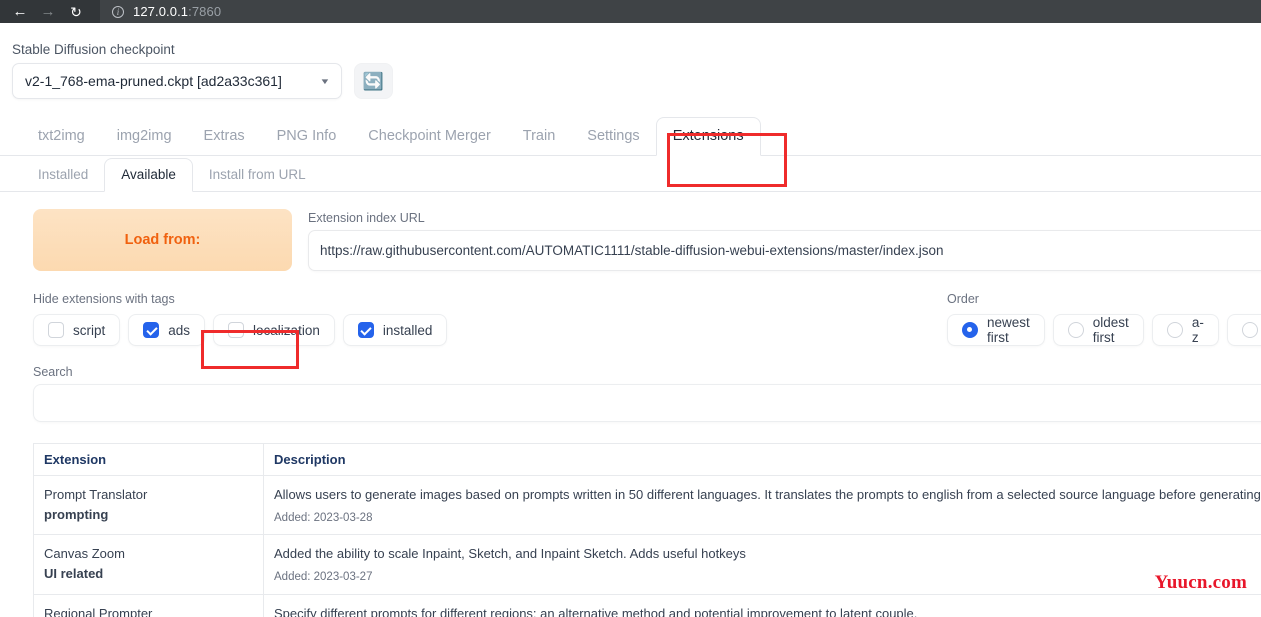 This screenshot has height=617, width=1261. What do you see at coordinates (1008, 330) in the screenshot?
I see `radio-label-newest-first: newest first` at bounding box center [1008, 330].